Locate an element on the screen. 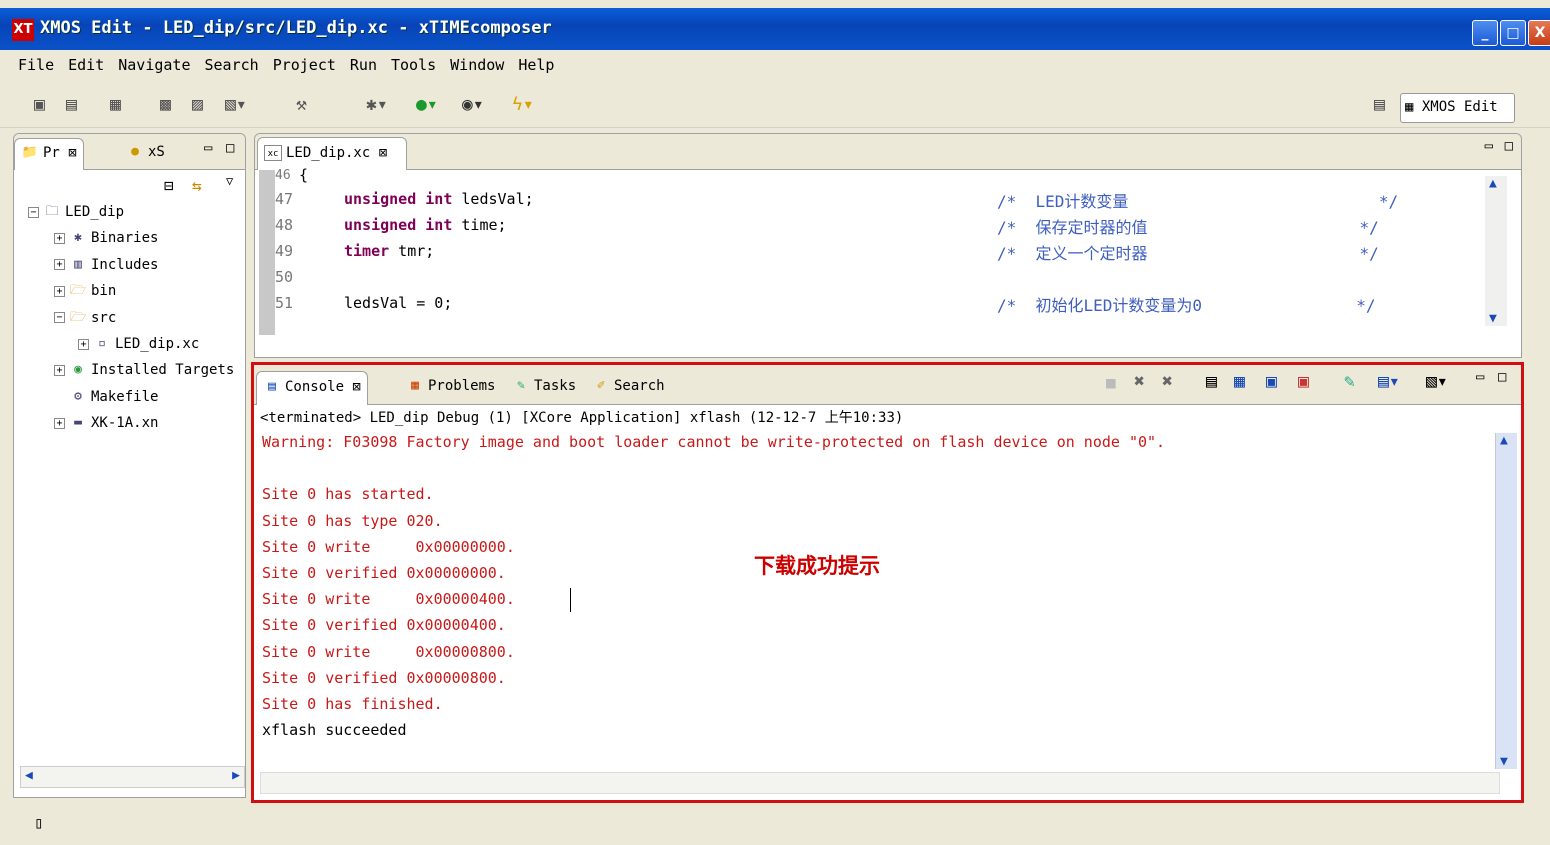 The height and width of the screenshot is (845, 1550). debug-icon: ✱▾ is located at coordinates (377, 104).